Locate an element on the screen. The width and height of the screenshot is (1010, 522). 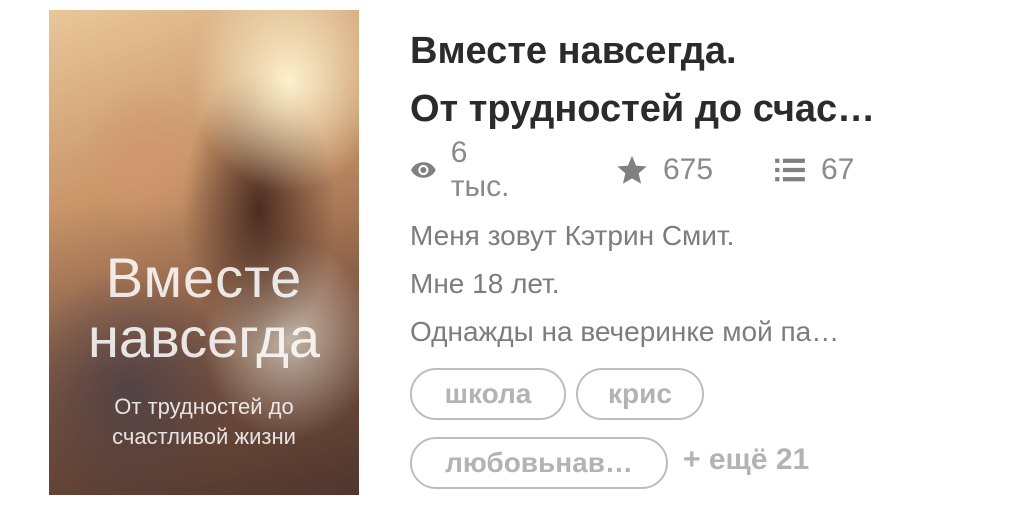
chapters-count: 67 is located at coordinates (838, 169).